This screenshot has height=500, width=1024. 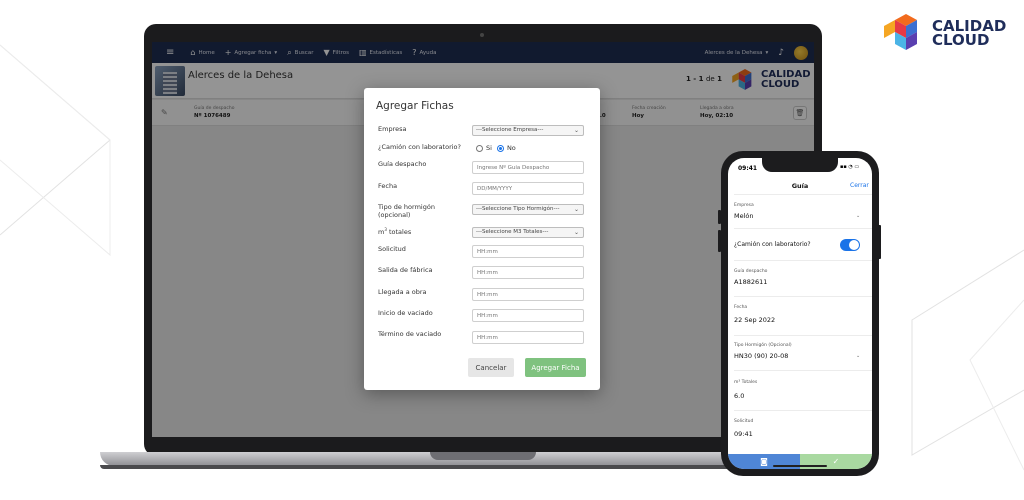 I want to click on status-icons: ▪▪ ◔ ▭, so click(x=850, y=167).